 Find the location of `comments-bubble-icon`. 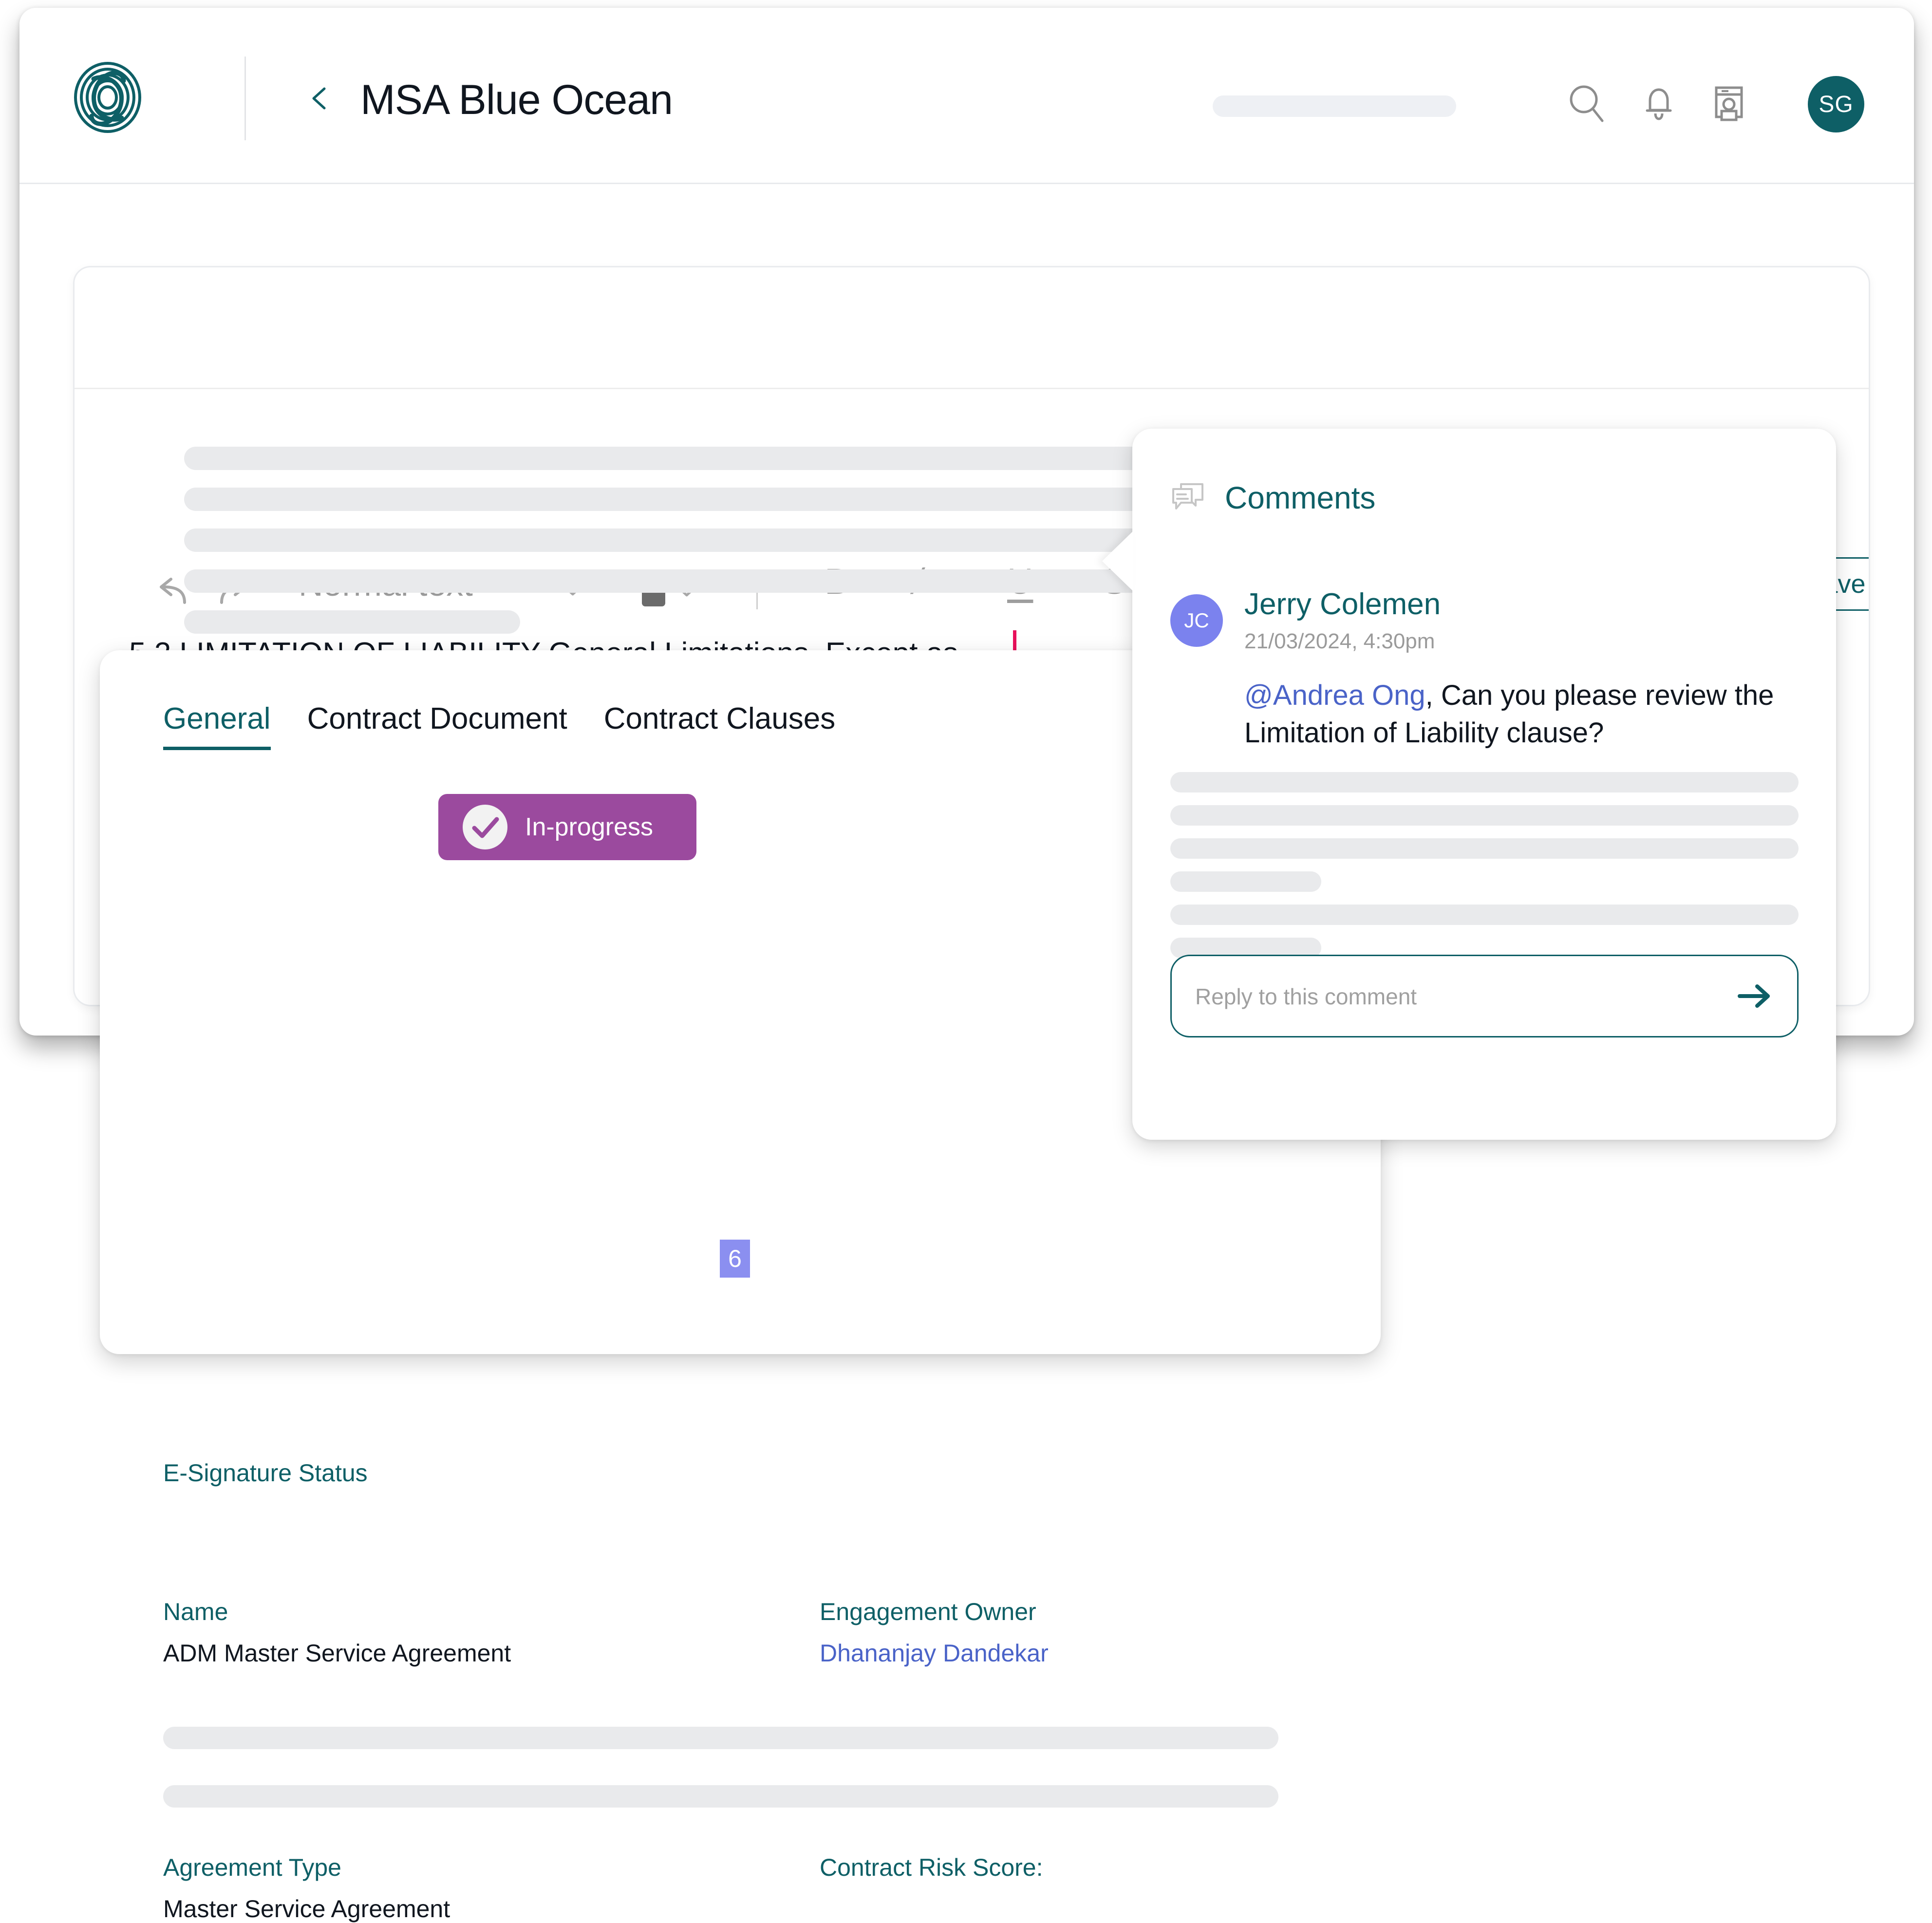

comments-bubble-icon is located at coordinates (1187, 498).